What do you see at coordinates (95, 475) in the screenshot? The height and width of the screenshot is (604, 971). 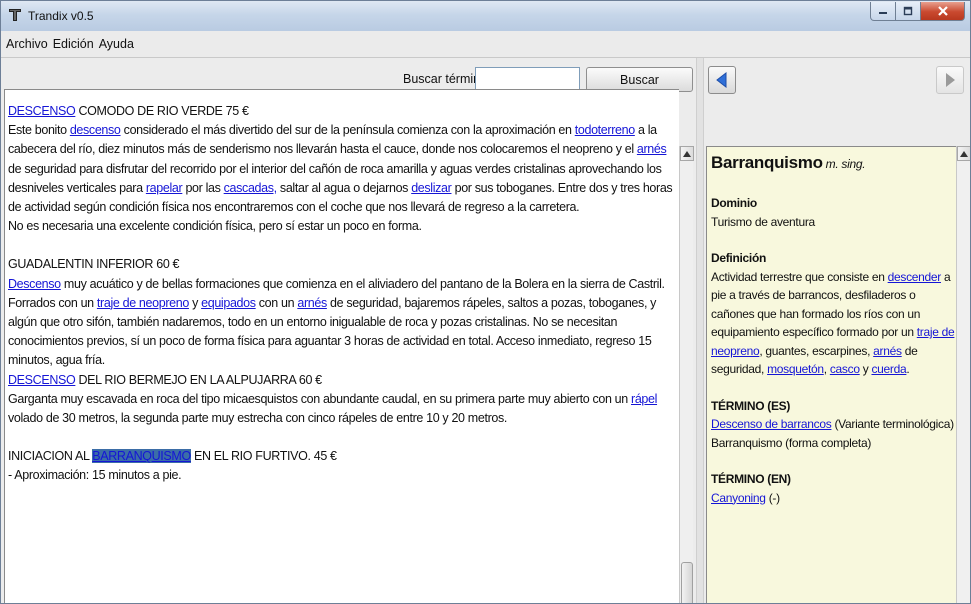 I see `paragraph: - Aproximación: 15 minutos a pie.` at bounding box center [95, 475].